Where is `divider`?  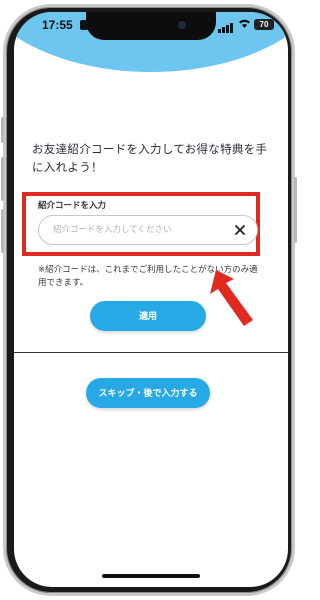
divider is located at coordinates (151, 352).